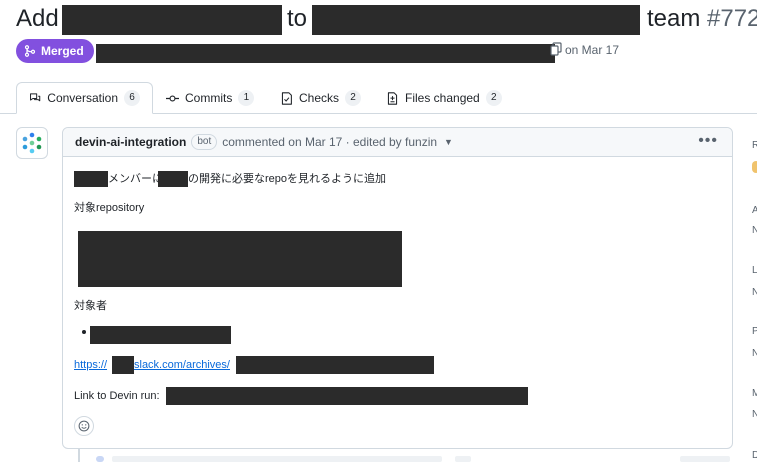  Describe the element at coordinates (754, 353) in the screenshot. I see `sidebar-fragment-no-projects: N` at that location.